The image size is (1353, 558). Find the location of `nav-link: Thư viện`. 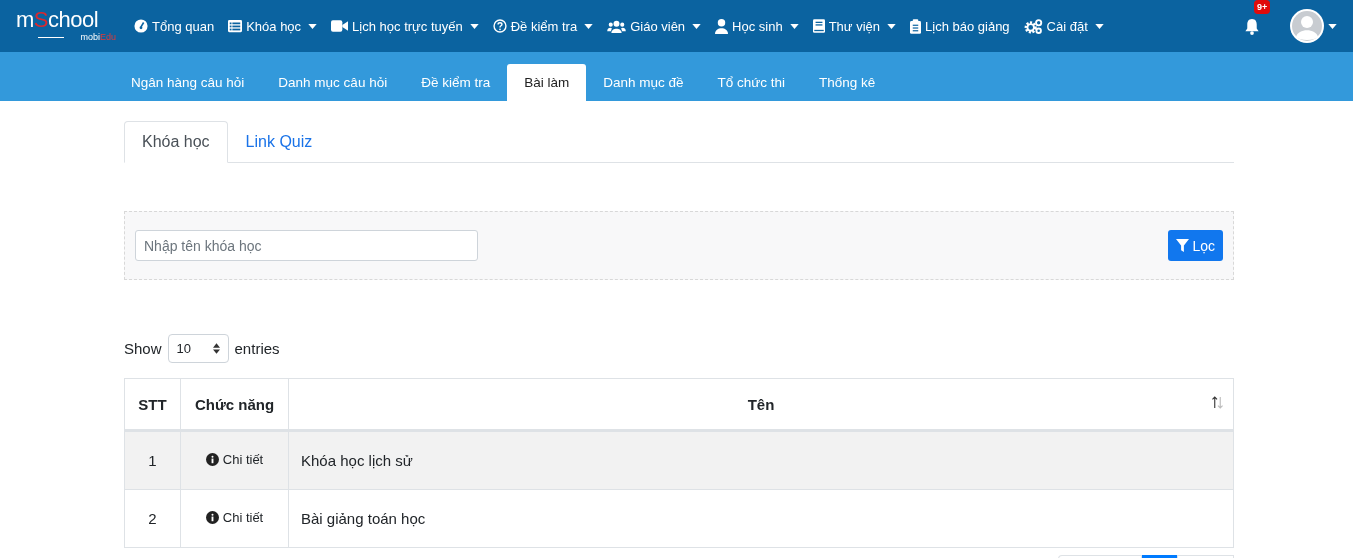

nav-link: Thư viện is located at coordinates (854, 26).